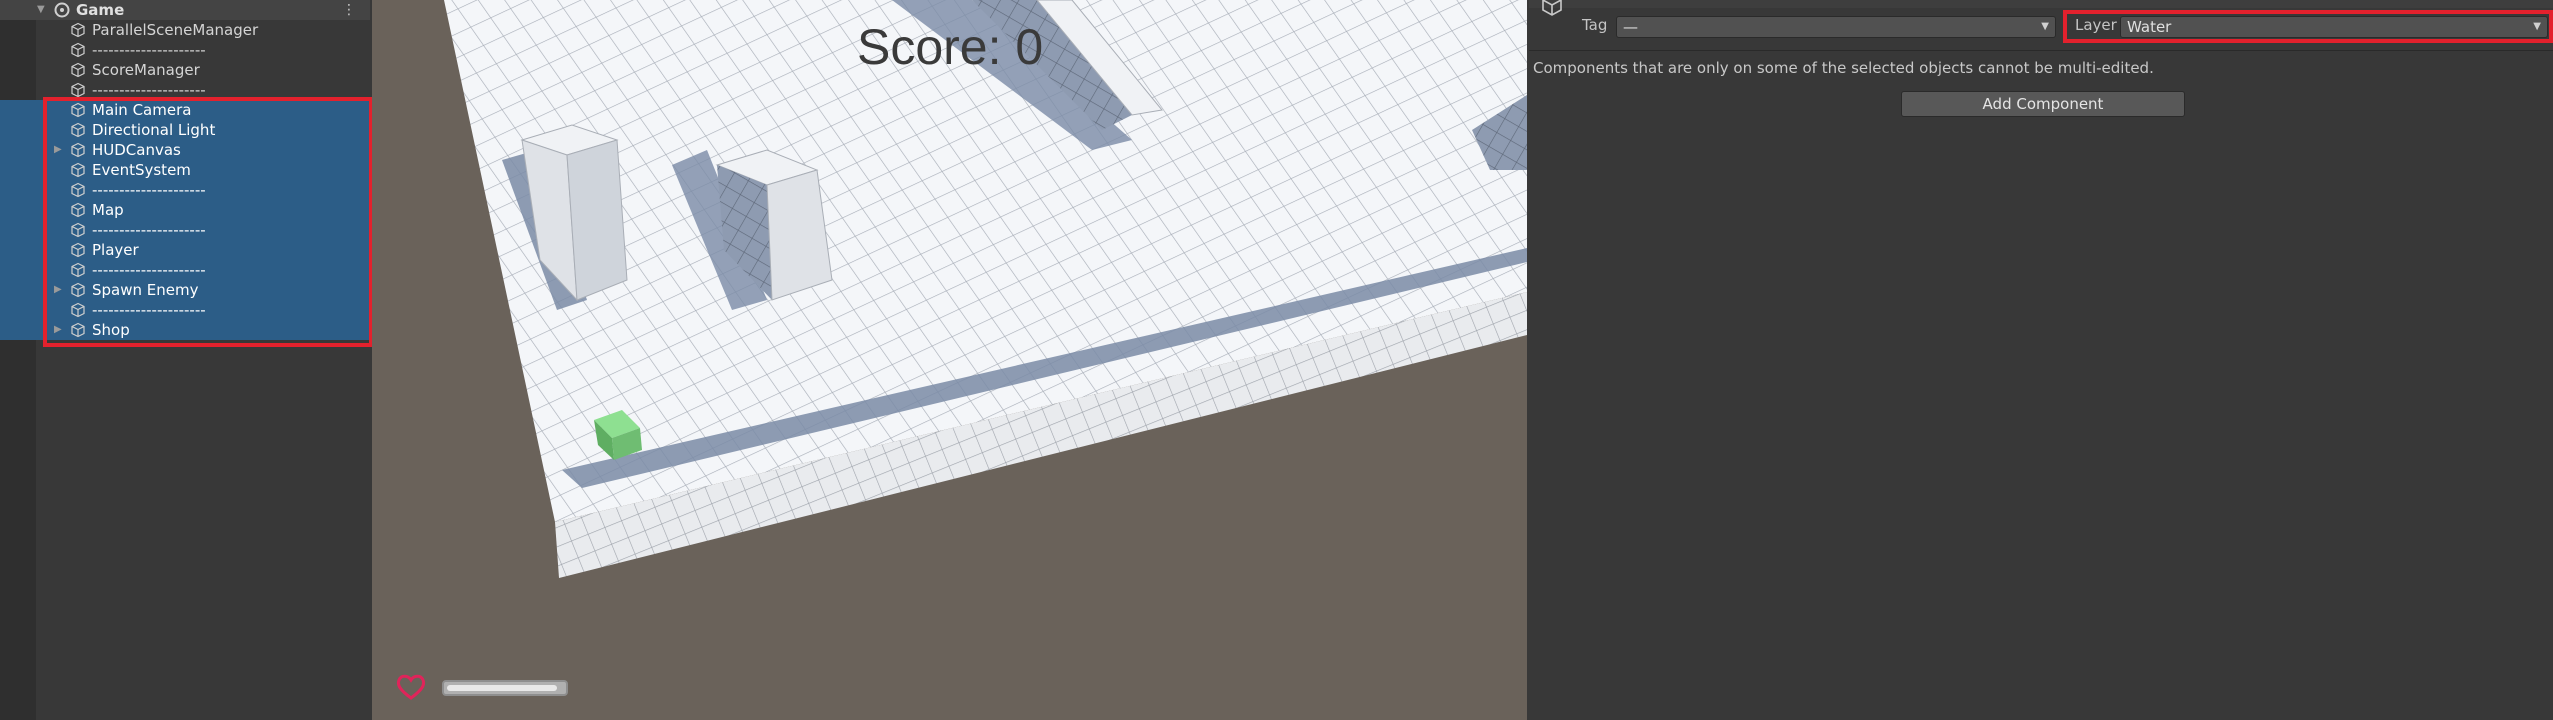 Image resolution: width=2553 pixels, height=720 pixels. What do you see at coordinates (185, 10) in the screenshot?
I see `scene-row: ▼ Game ⋮` at bounding box center [185, 10].